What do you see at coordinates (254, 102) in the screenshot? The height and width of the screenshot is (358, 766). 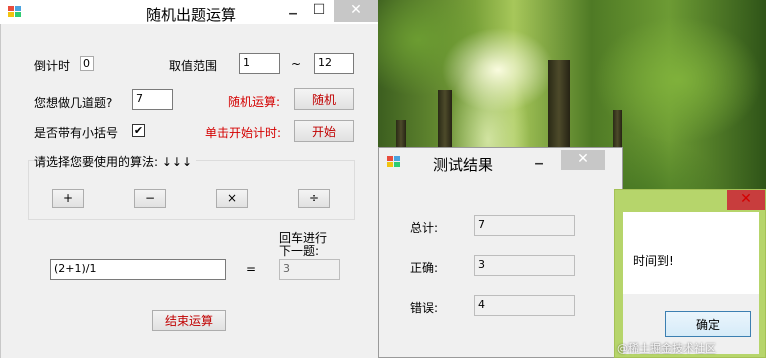 I see `random-op-label: 随机运算:` at bounding box center [254, 102].